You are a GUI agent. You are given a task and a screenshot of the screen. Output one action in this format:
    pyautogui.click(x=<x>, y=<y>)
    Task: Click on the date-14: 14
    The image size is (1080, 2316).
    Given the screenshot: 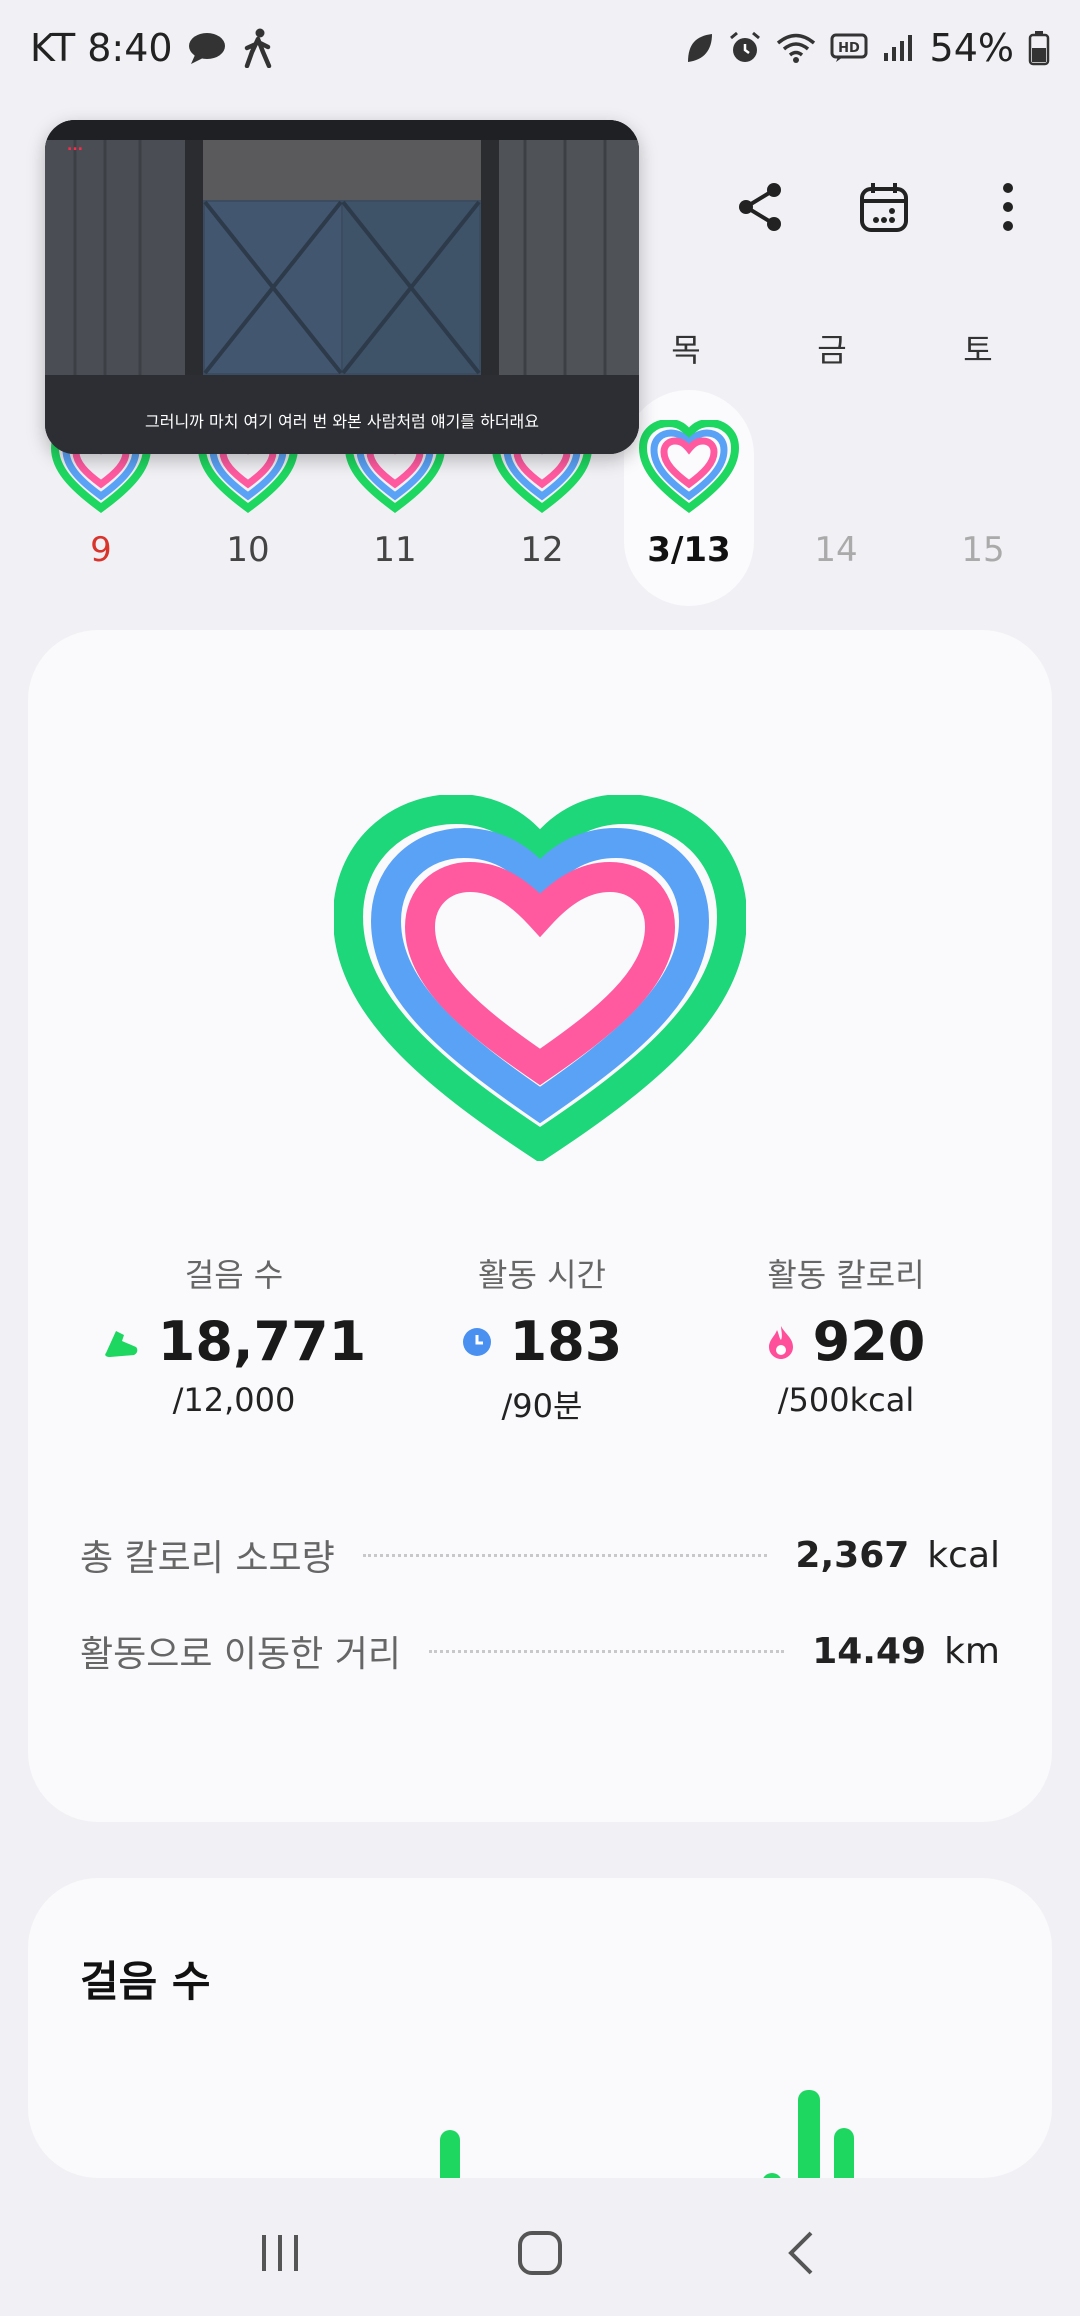 What is the action you would take?
    pyautogui.click(x=836, y=550)
    